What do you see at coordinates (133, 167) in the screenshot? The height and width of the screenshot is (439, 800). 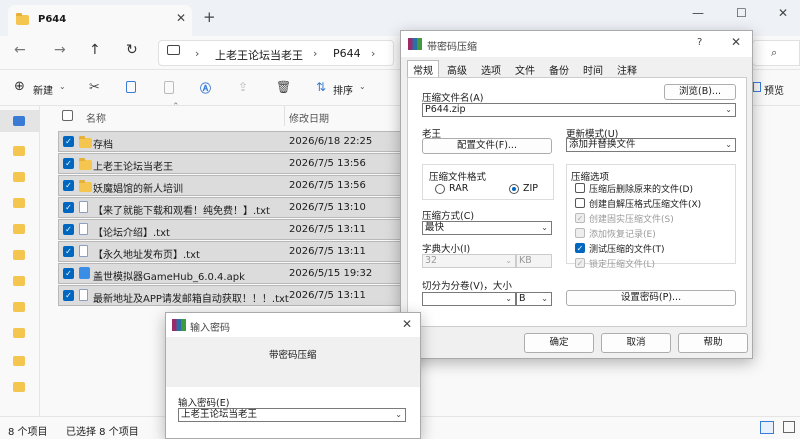 I see `file-name: 上老王论坛当老王` at bounding box center [133, 167].